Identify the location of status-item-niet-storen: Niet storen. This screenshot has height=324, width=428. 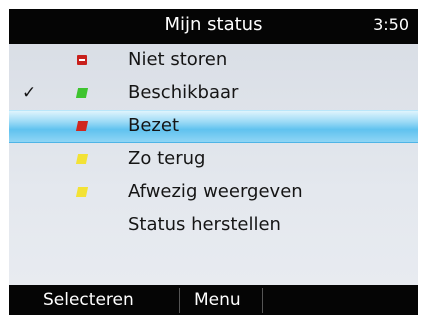
(213, 60).